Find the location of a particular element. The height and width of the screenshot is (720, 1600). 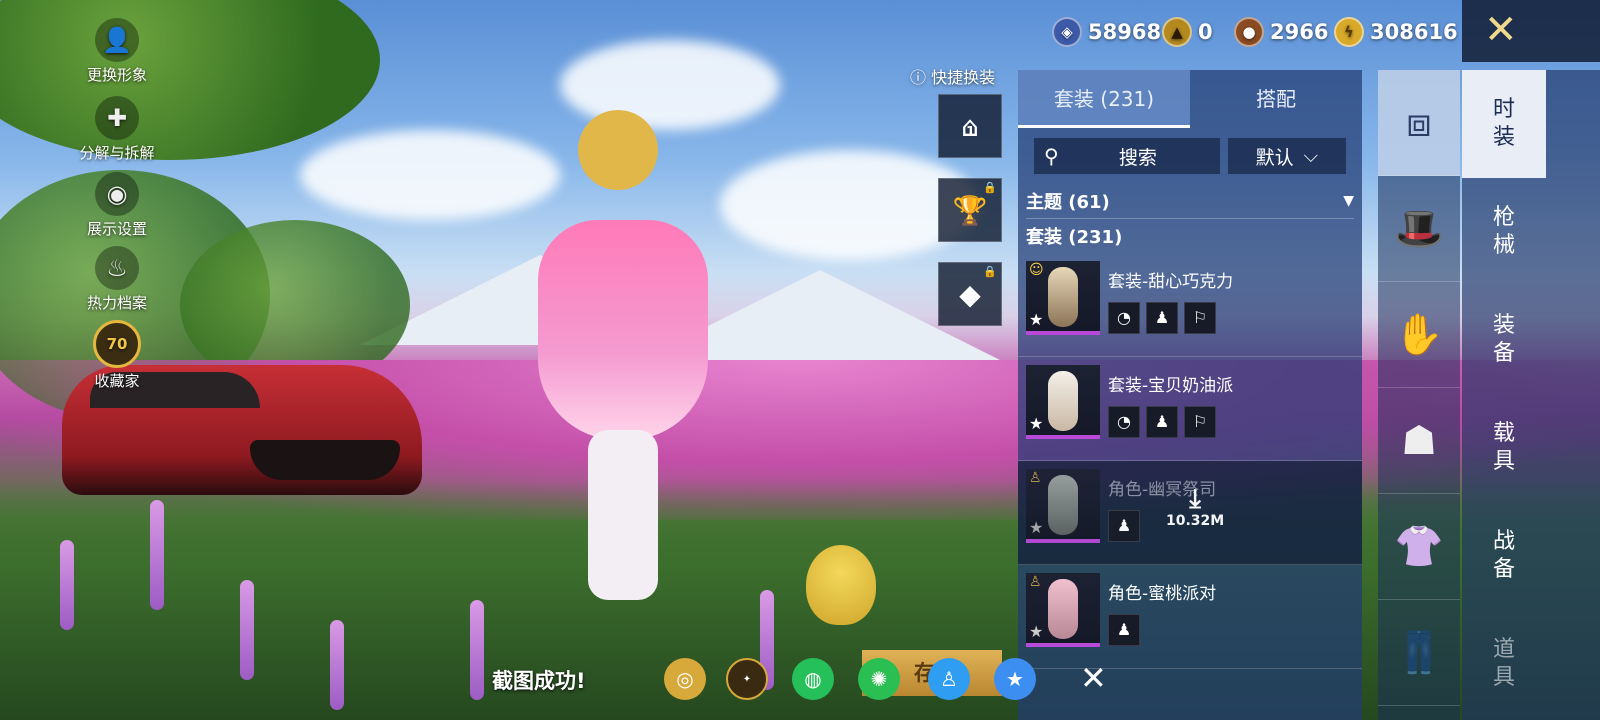

share-peace-elite-button: ✦ is located at coordinates (747, 679).